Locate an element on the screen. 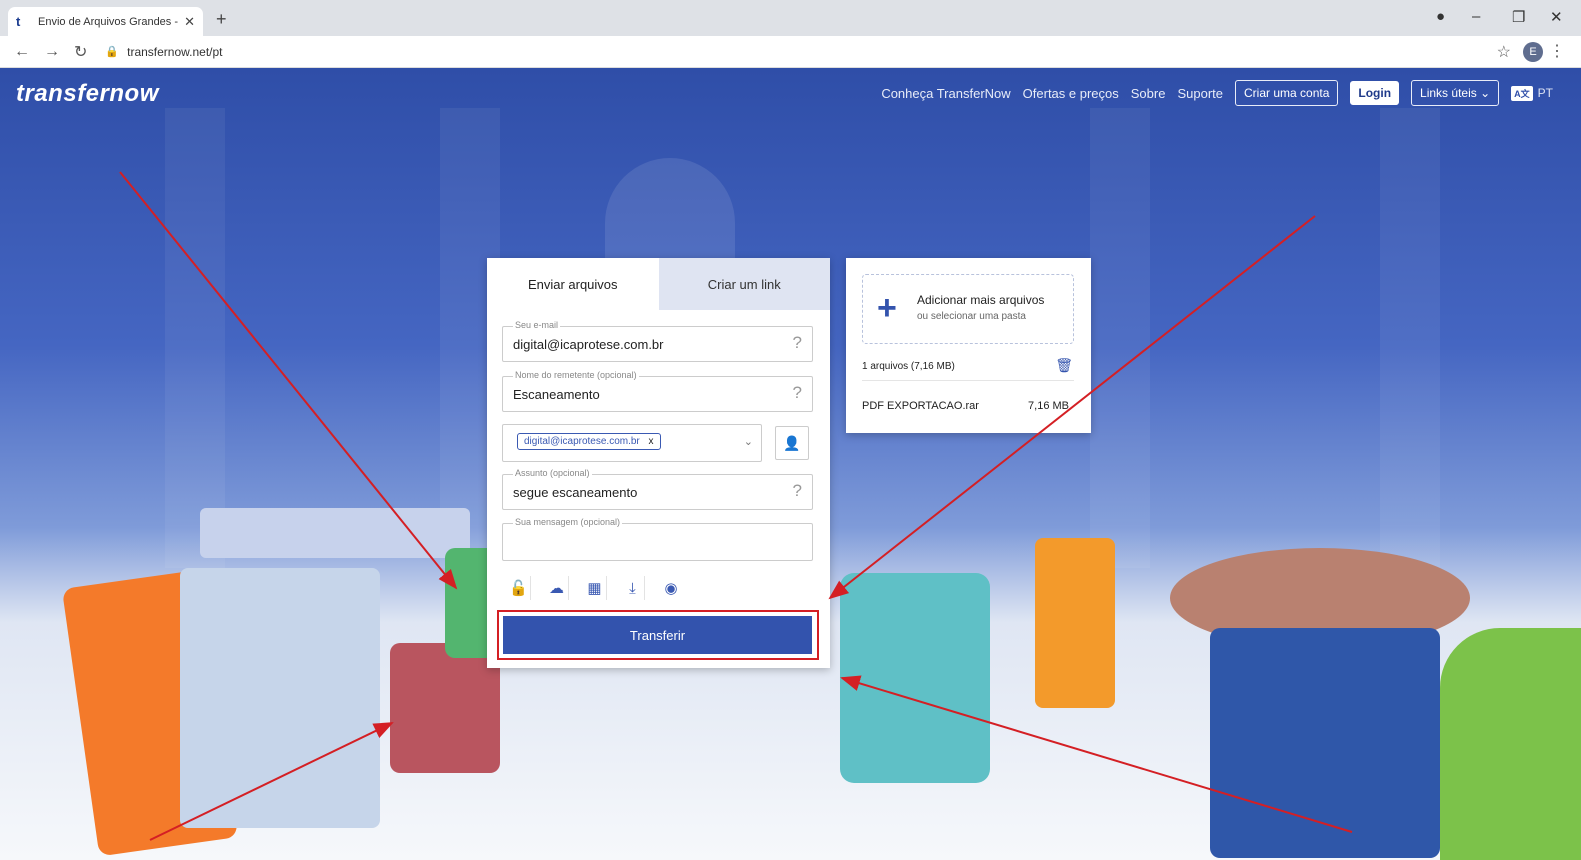  forward-icon: → is located at coordinates (52, 52).